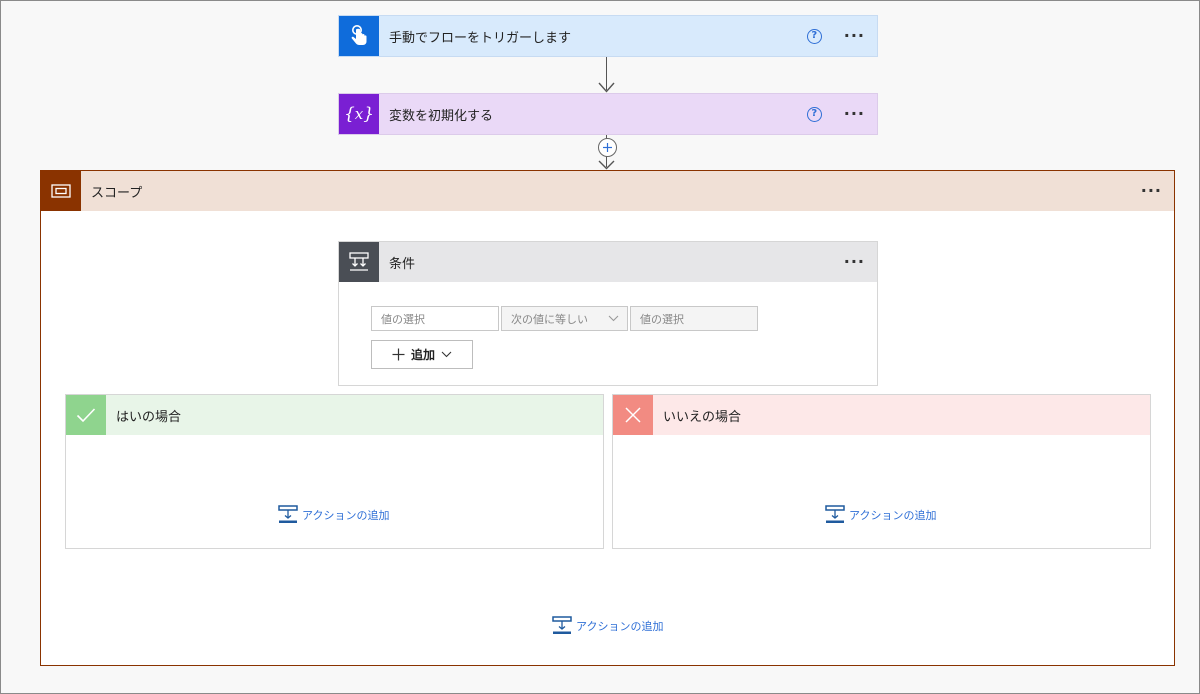  I want to click on yes-branch-card: はいの場合, so click(334, 471).